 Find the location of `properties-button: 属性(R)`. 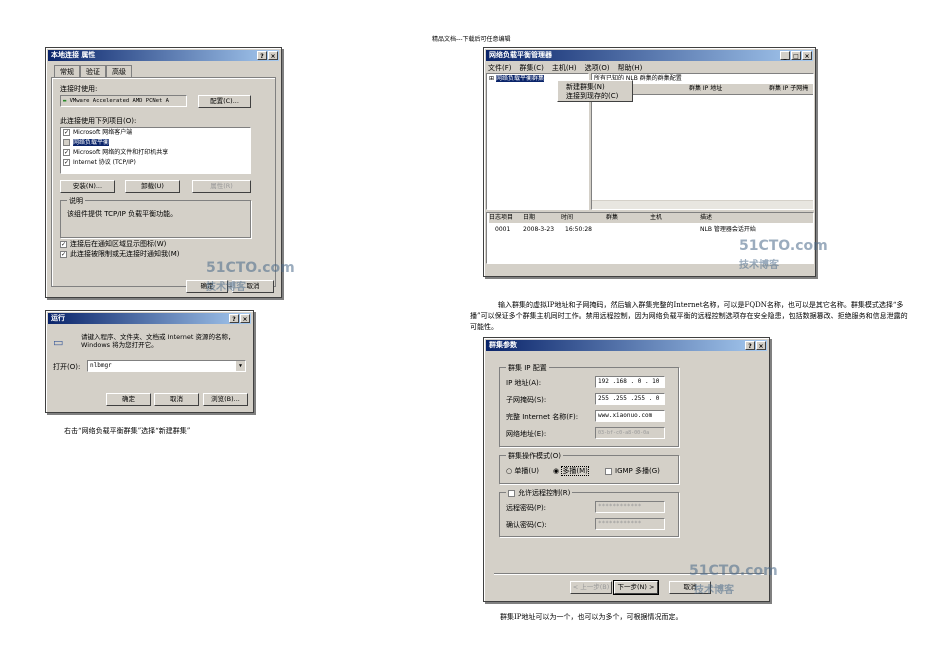

properties-button: 属性(R) is located at coordinates (221, 186).